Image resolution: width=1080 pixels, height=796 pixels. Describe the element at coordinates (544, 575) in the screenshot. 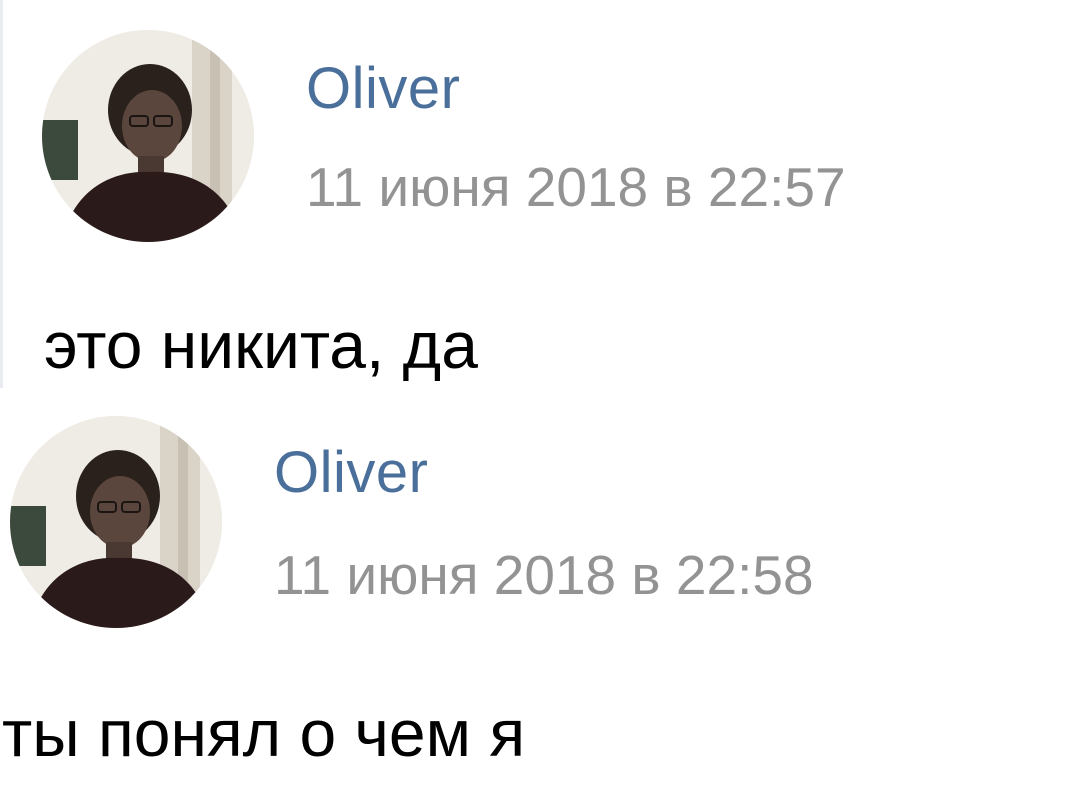

I see `post-timestamp: 11 июня 2018 в 22:58` at that location.